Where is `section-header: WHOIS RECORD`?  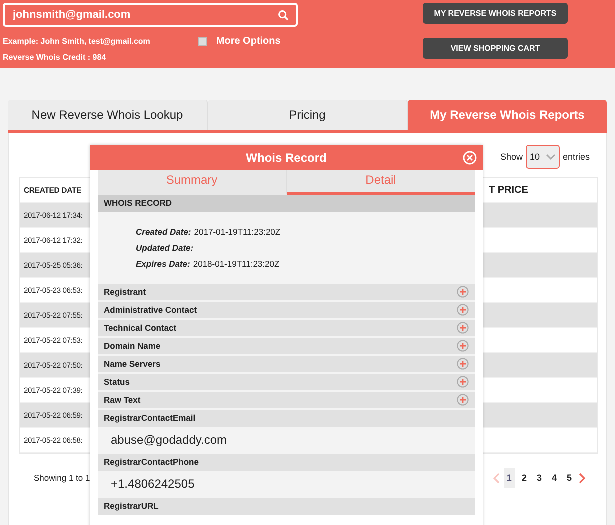 section-header: WHOIS RECORD is located at coordinates (286, 203).